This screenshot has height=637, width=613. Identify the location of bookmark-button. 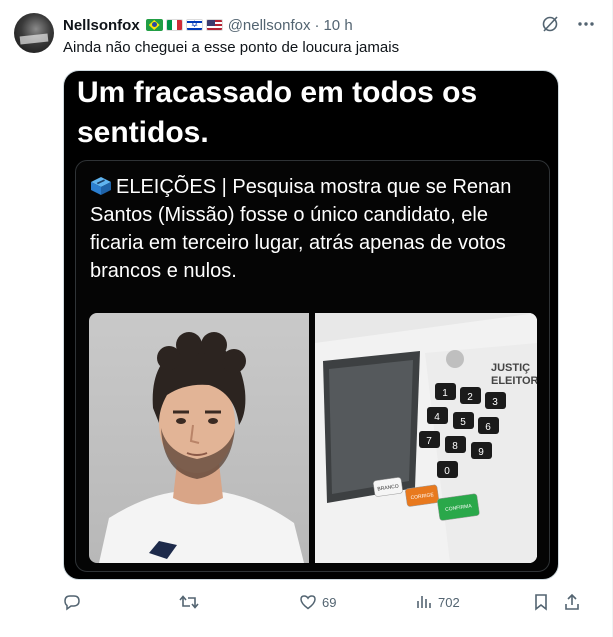
(541, 602).